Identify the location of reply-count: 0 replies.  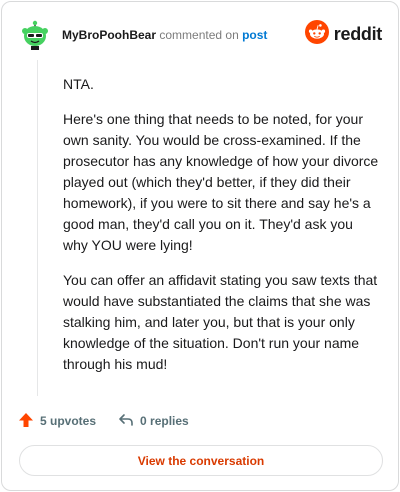
(164, 421).